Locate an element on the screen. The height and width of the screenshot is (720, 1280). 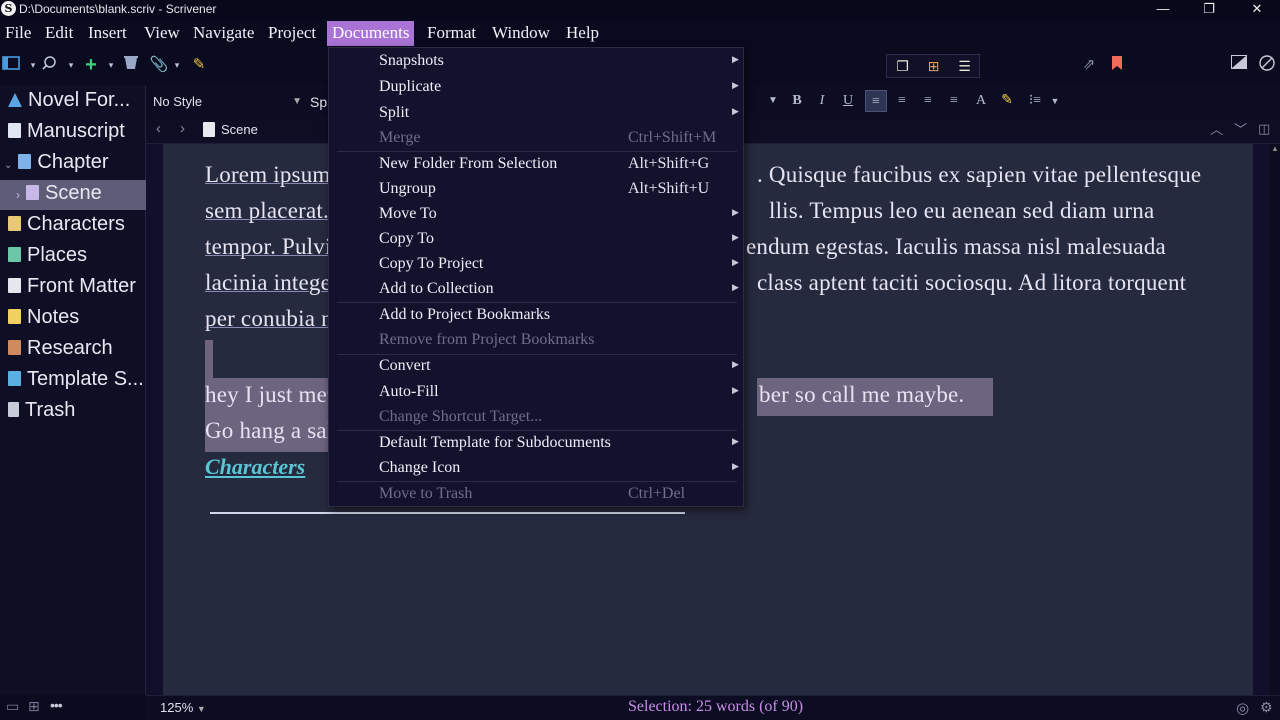
style-select-value: No Style is located at coordinates (178, 101).